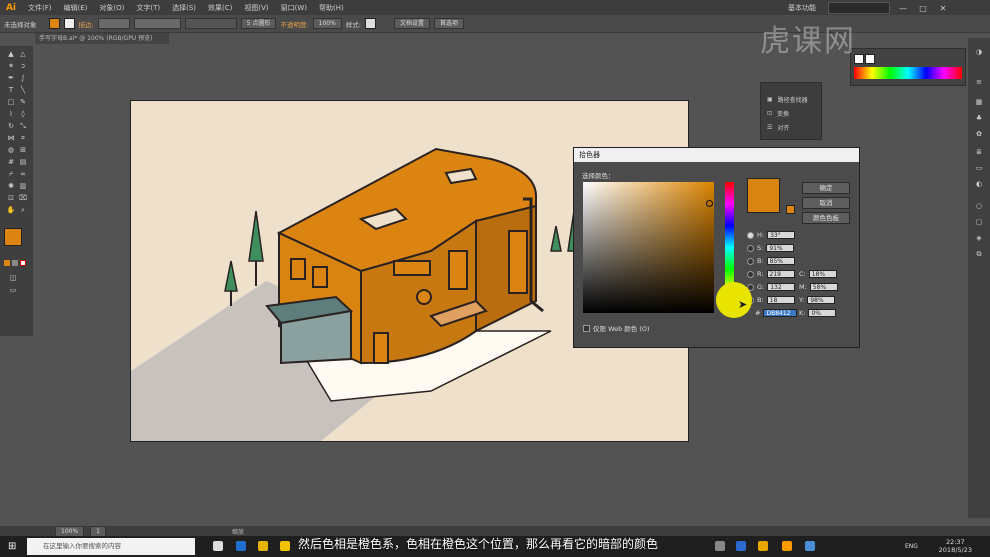 The height and width of the screenshot is (557, 990). Describe the element at coordinates (23, 54) in the screenshot. I see `direct-selection-tool-icon: △` at that location.